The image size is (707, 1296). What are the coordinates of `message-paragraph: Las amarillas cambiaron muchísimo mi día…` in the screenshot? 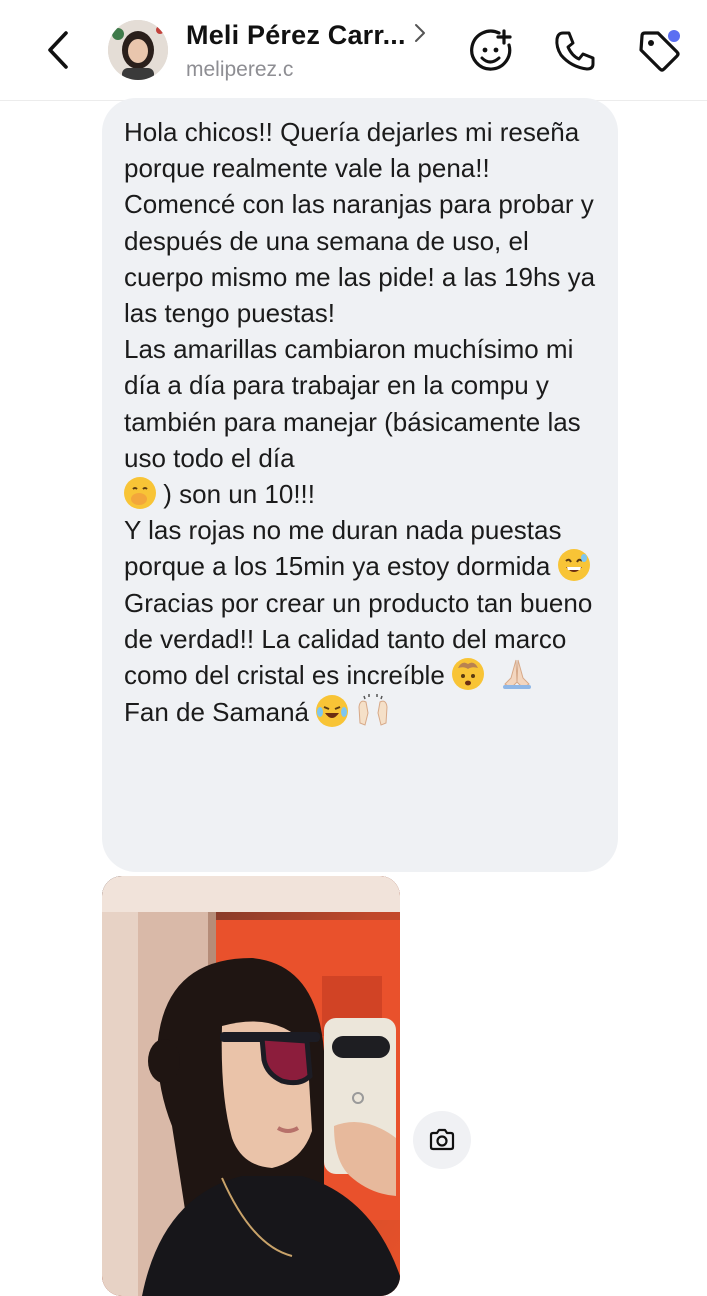 It's located at (352, 422).